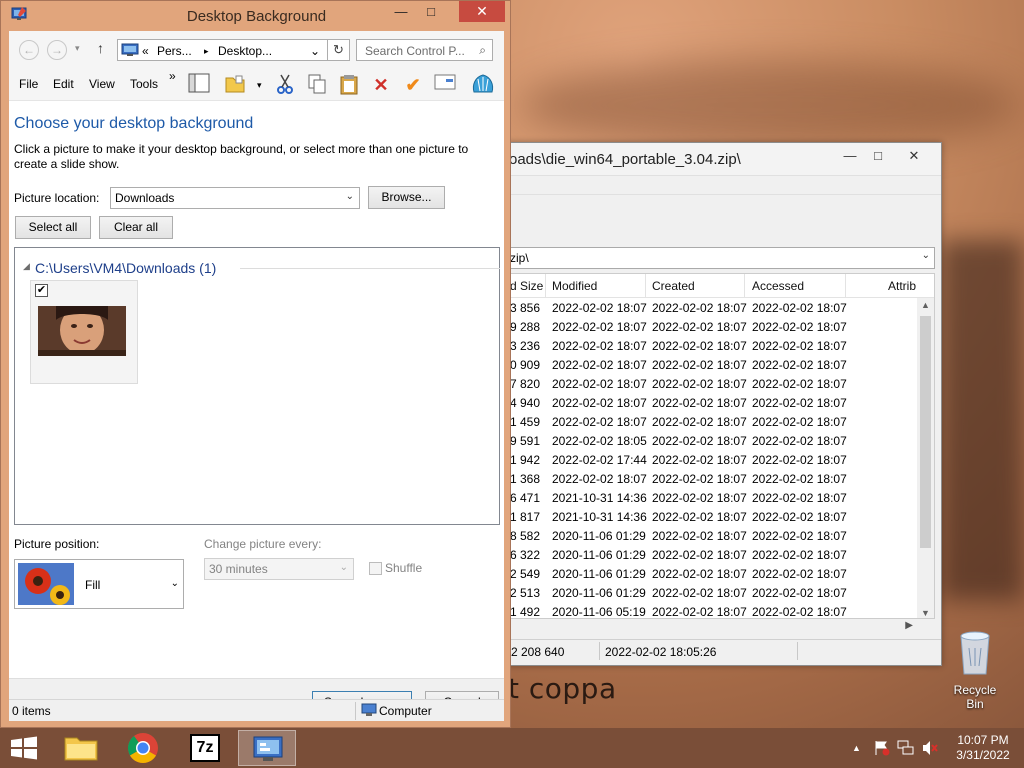  Describe the element at coordinates (721, 258) in the screenshot. I see `zip-address-bar: zip\ ⌄` at that location.